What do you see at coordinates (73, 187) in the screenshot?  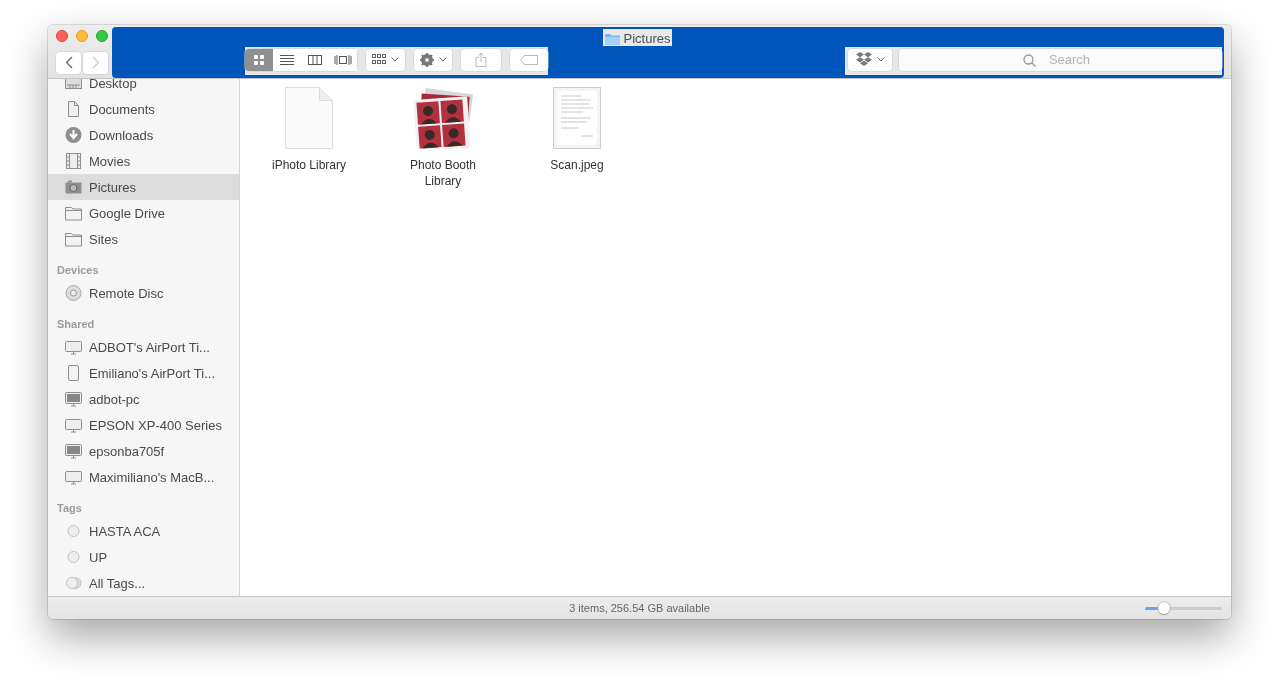 I see `camera-icon` at bounding box center [73, 187].